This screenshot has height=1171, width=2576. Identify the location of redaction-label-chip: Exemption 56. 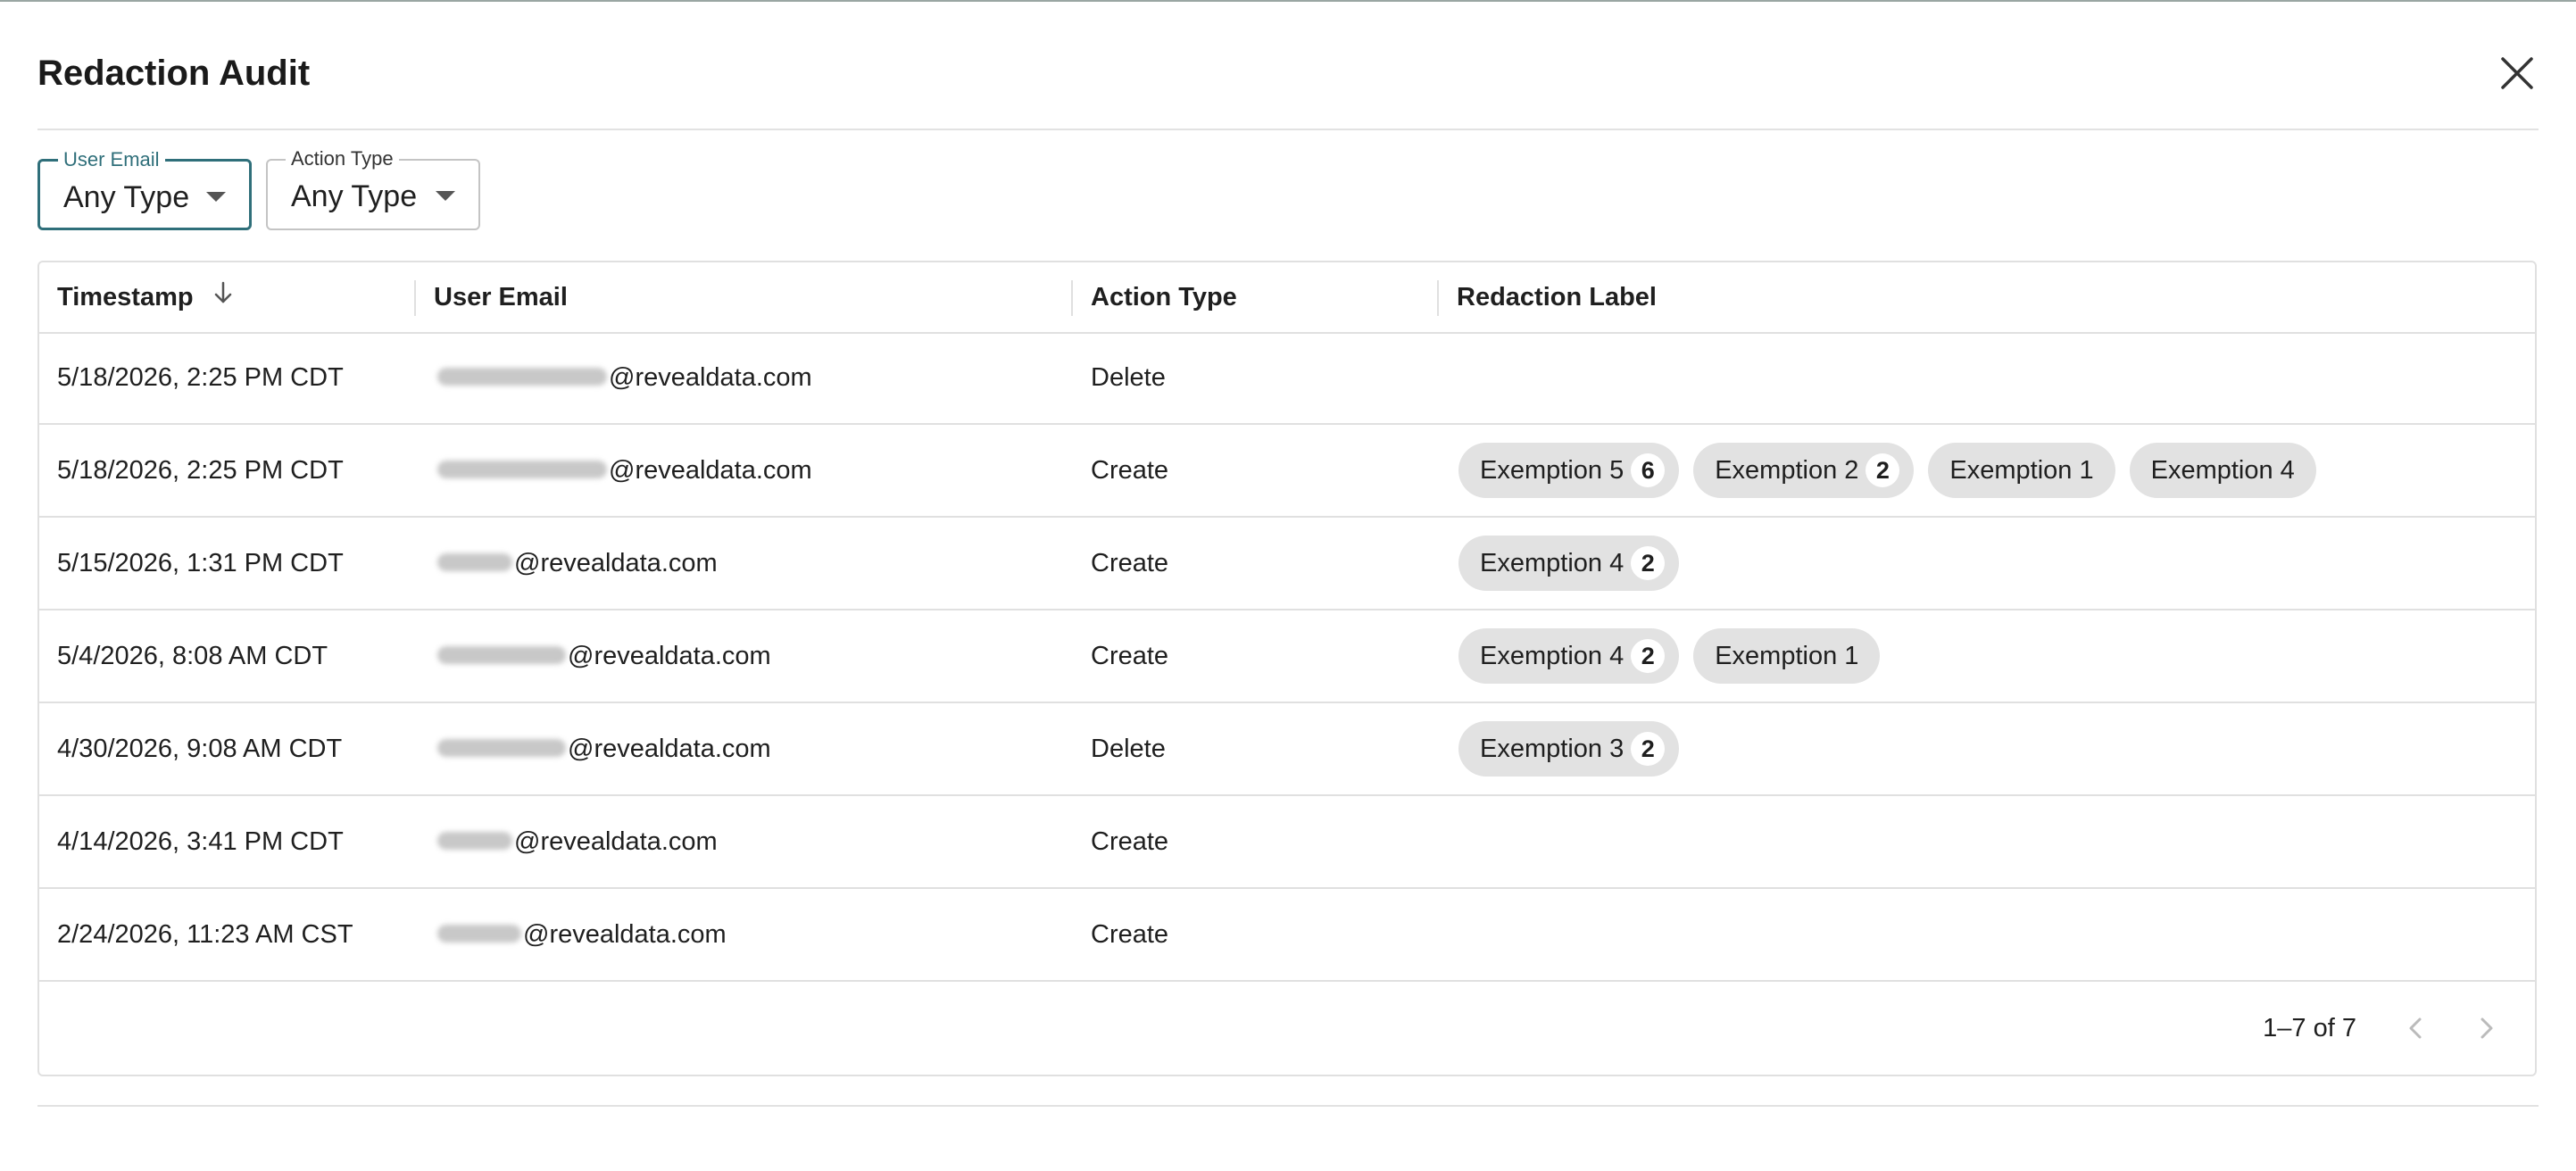
(1569, 470).